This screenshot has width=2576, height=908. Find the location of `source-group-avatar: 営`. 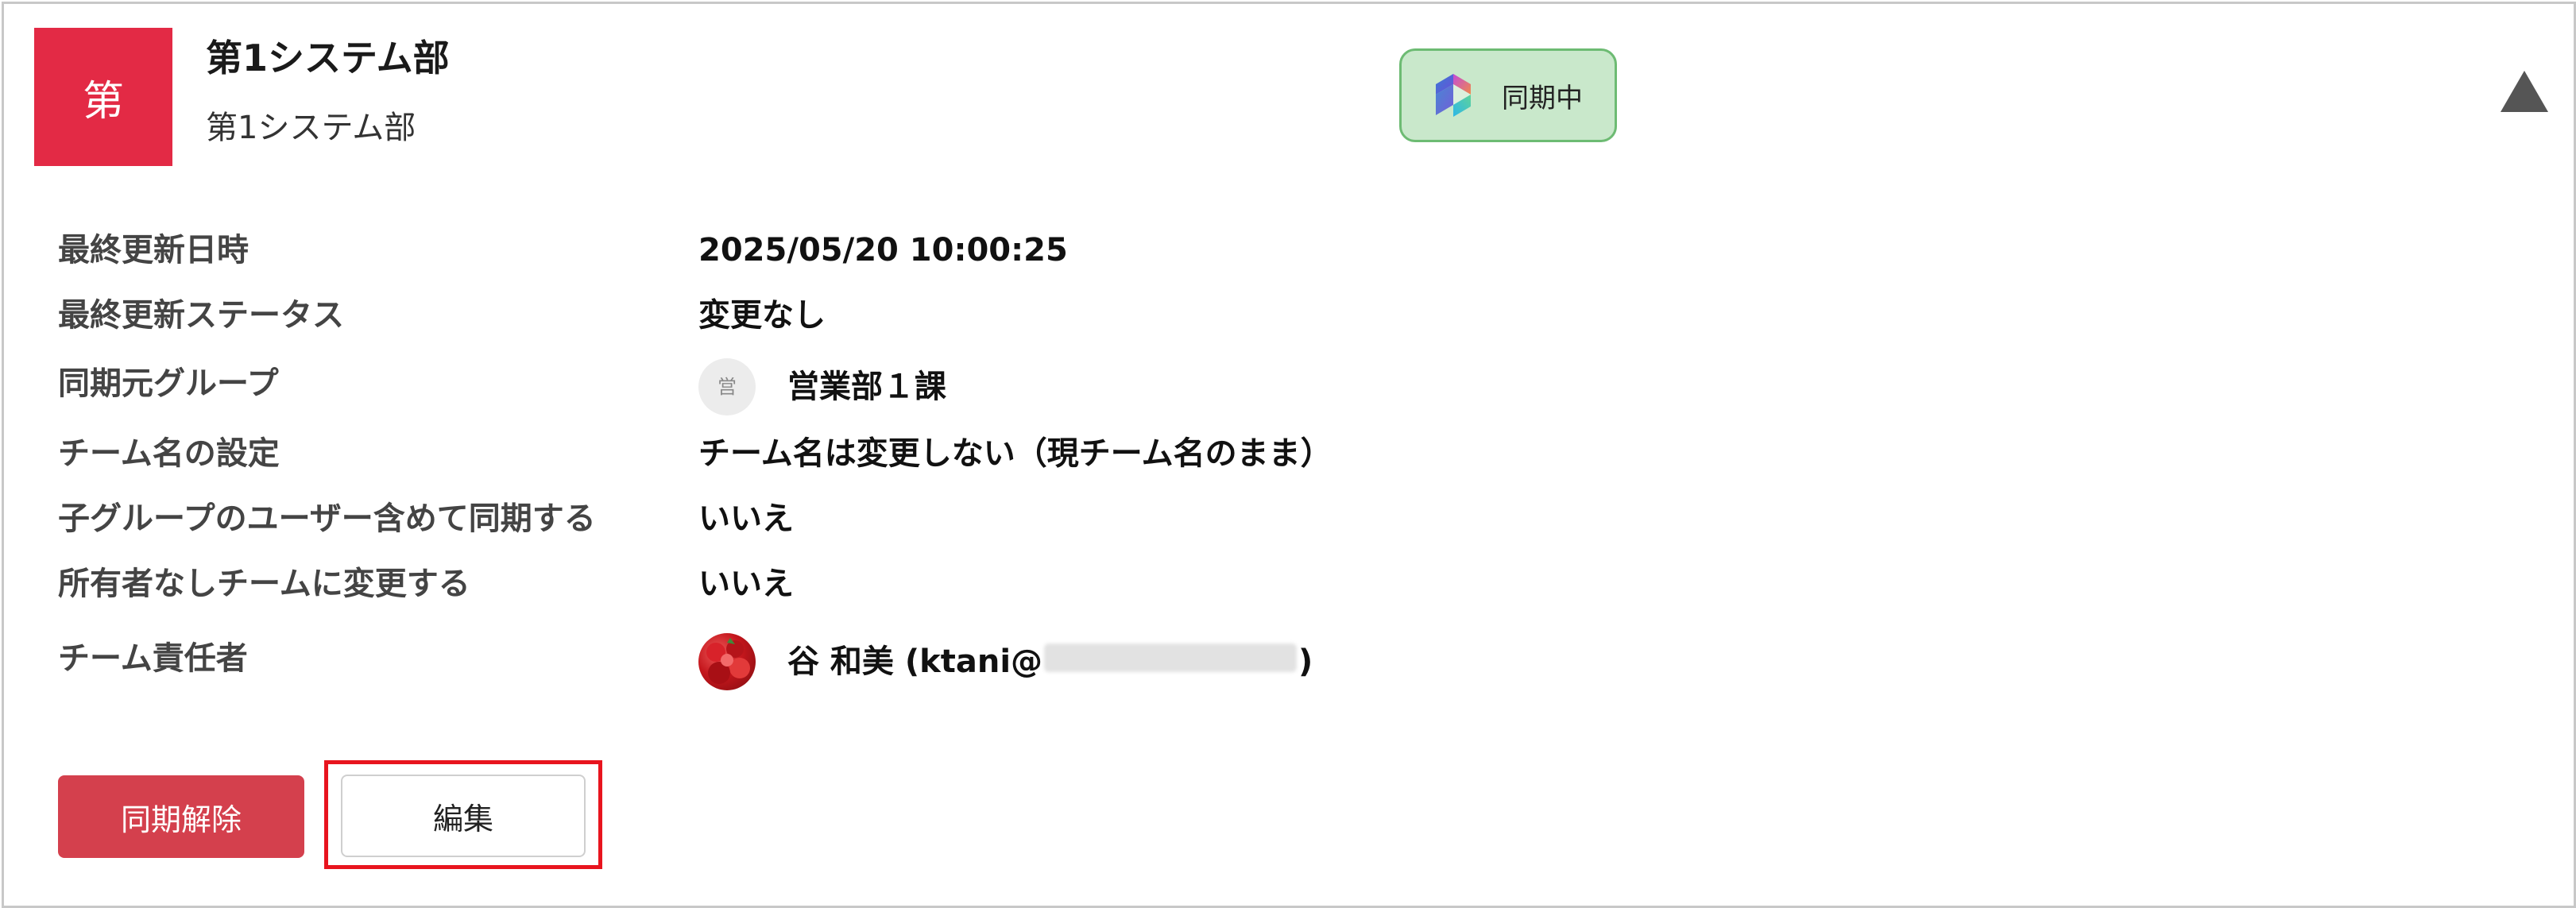

source-group-avatar: 営 is located at coordinates (727, 387).